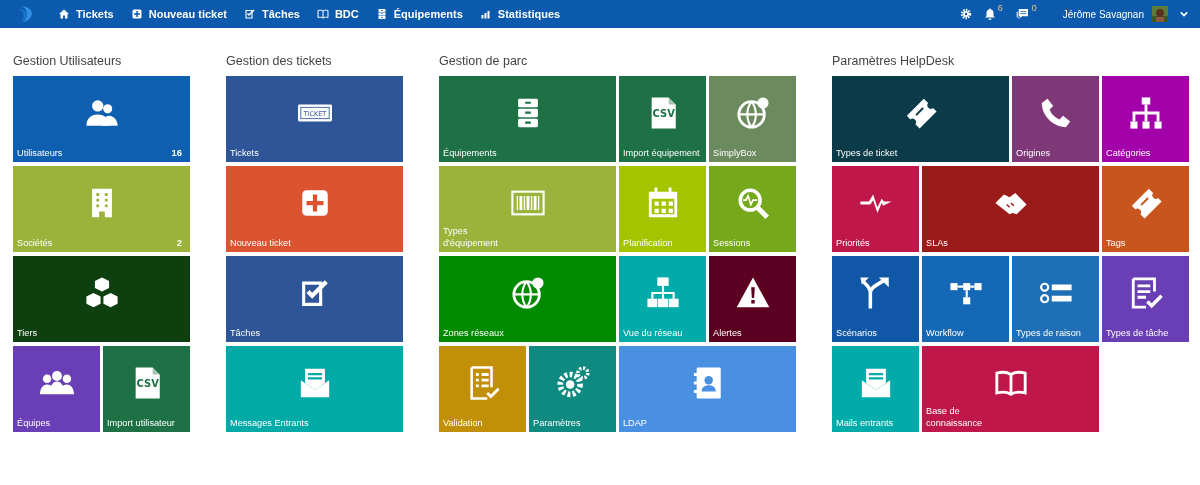 Image resolution: width=1200 pixels, height=485 pixels. What do you see at coordinates (314, 299) in the screenshot?
I see `menu-tile: Tâches` at bounding box center [314, 299].